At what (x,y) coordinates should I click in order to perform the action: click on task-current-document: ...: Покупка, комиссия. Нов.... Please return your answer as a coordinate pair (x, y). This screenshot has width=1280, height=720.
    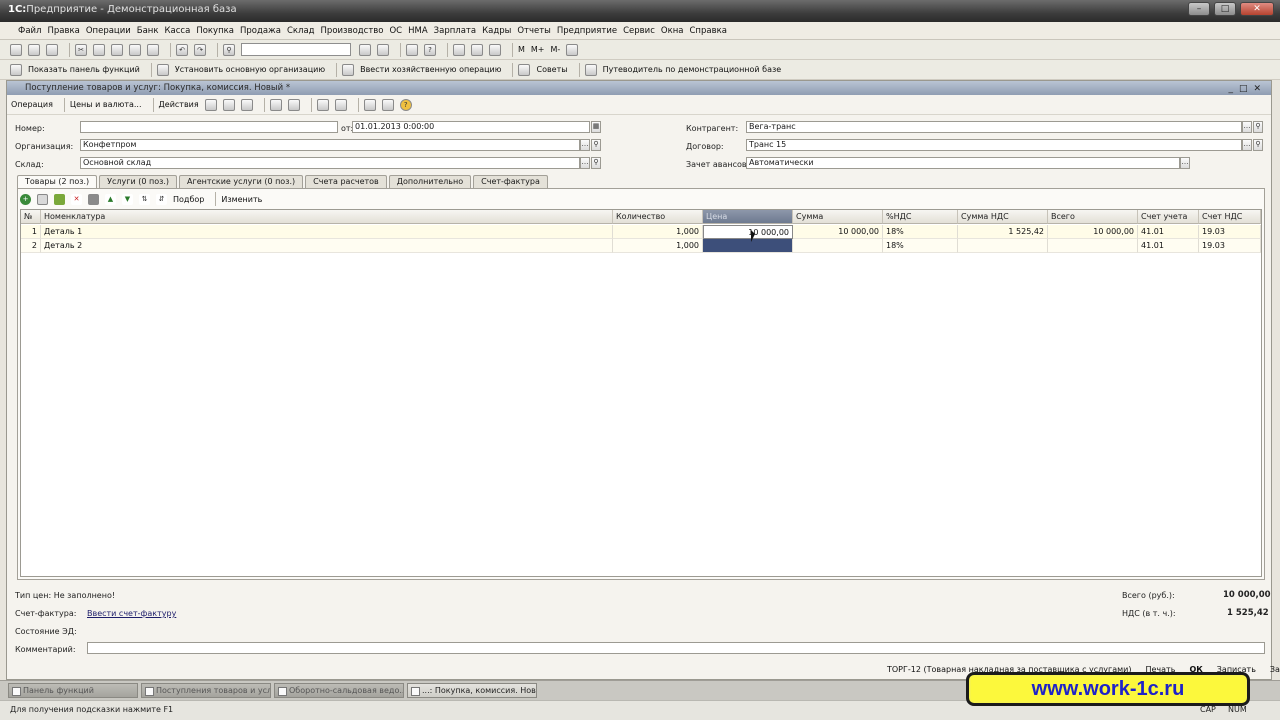
    Looking at the image, I should click on (472, 690).